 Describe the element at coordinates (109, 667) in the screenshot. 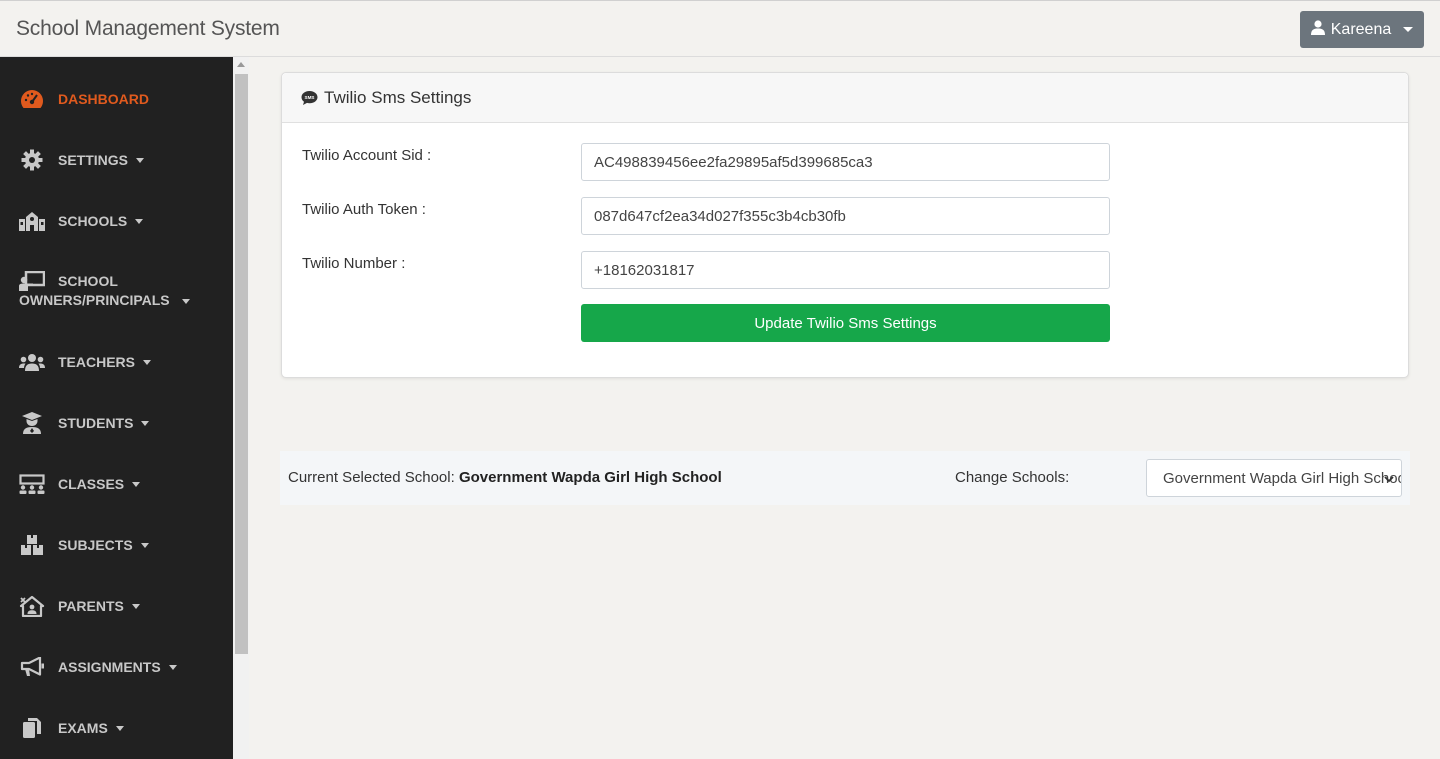

I see `sidebar-item-label: ASSIGNMENTS` at that location.